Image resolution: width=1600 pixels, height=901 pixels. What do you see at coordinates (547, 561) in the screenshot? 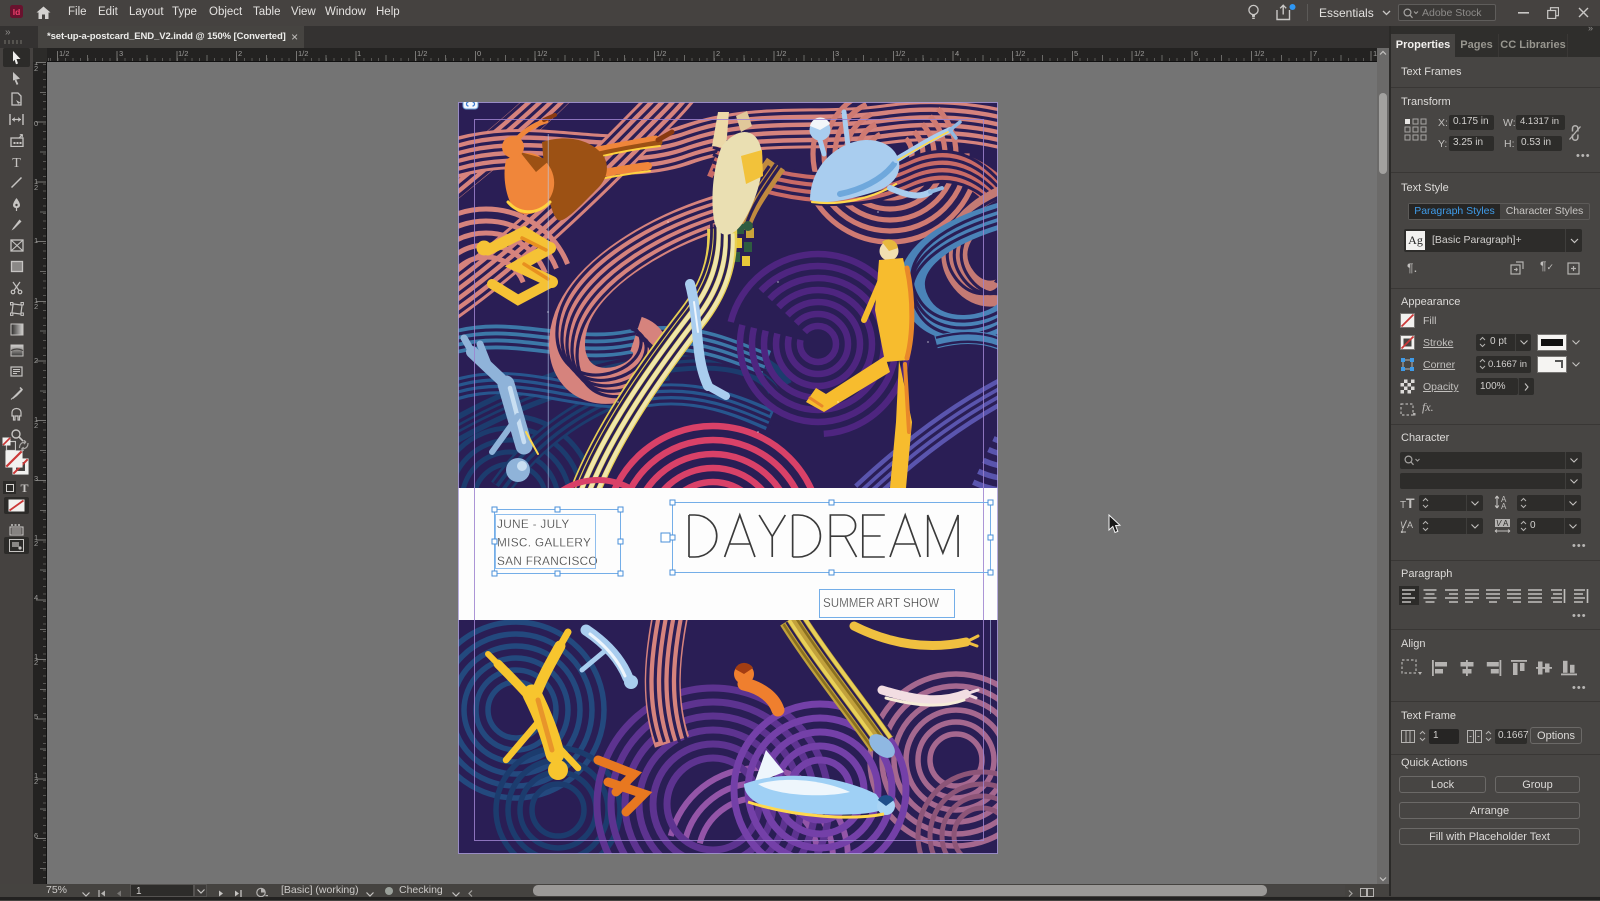
I see `svg-text: SAN FRANCISCO` at bounding box center [547, 561].